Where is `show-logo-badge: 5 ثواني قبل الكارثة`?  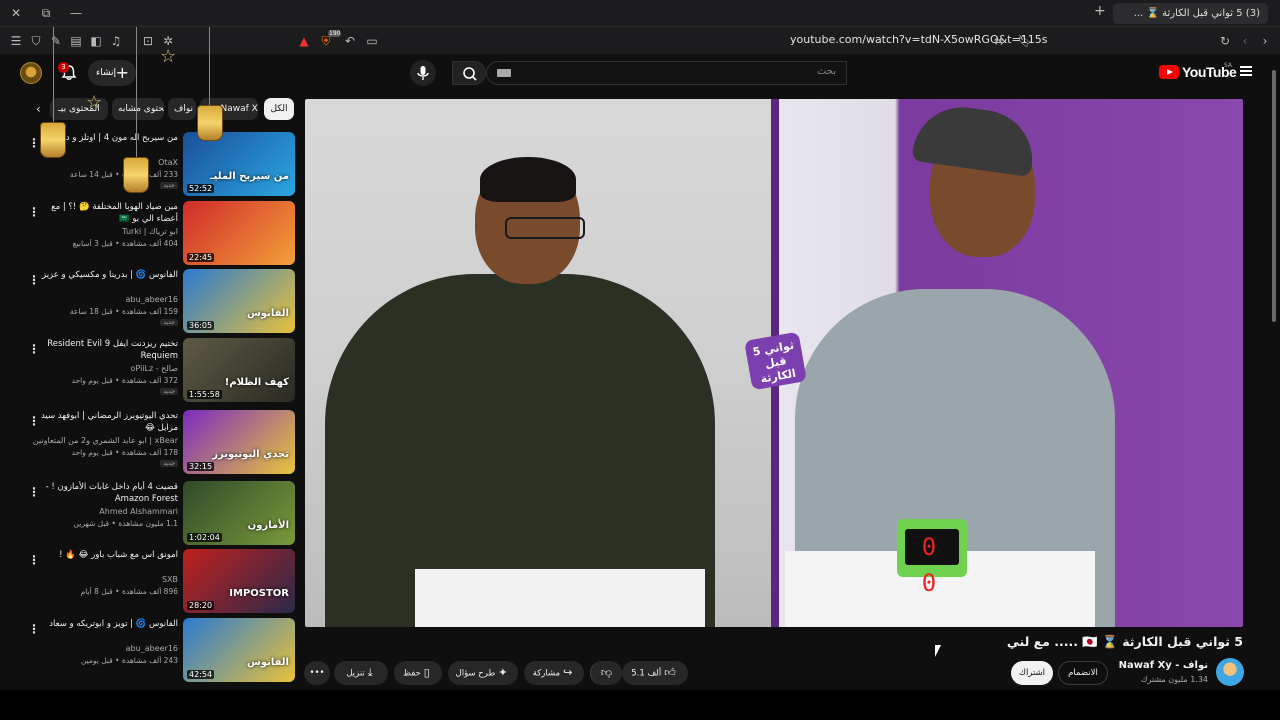
show-logo-badge: 5 ثواني قبل الكارثة is located at coordinates (775, 361).